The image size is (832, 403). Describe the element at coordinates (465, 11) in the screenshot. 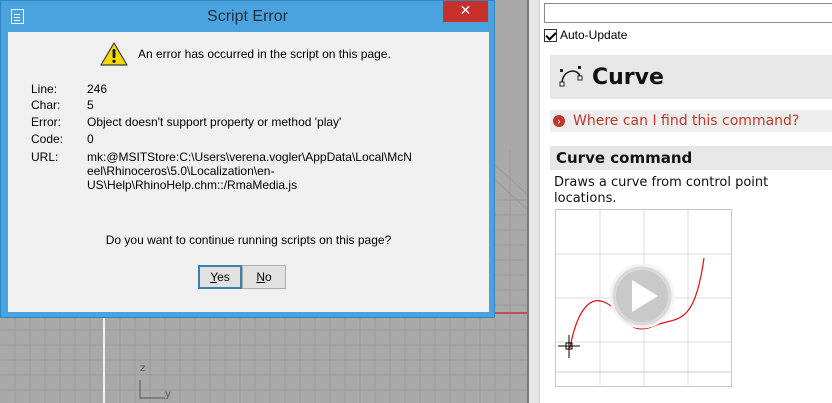

I see `close-button: ✕` at that location.